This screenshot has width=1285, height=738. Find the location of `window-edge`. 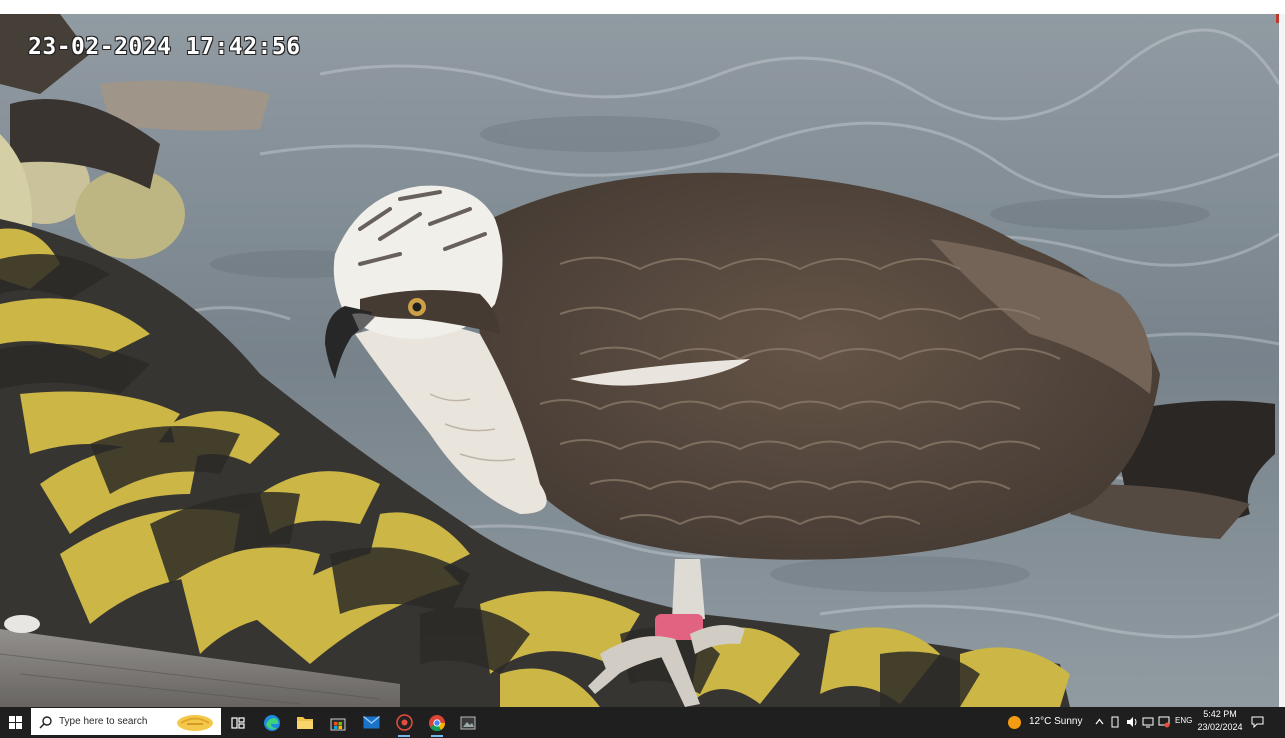

window-edge is located at coordinates (1282, 360).